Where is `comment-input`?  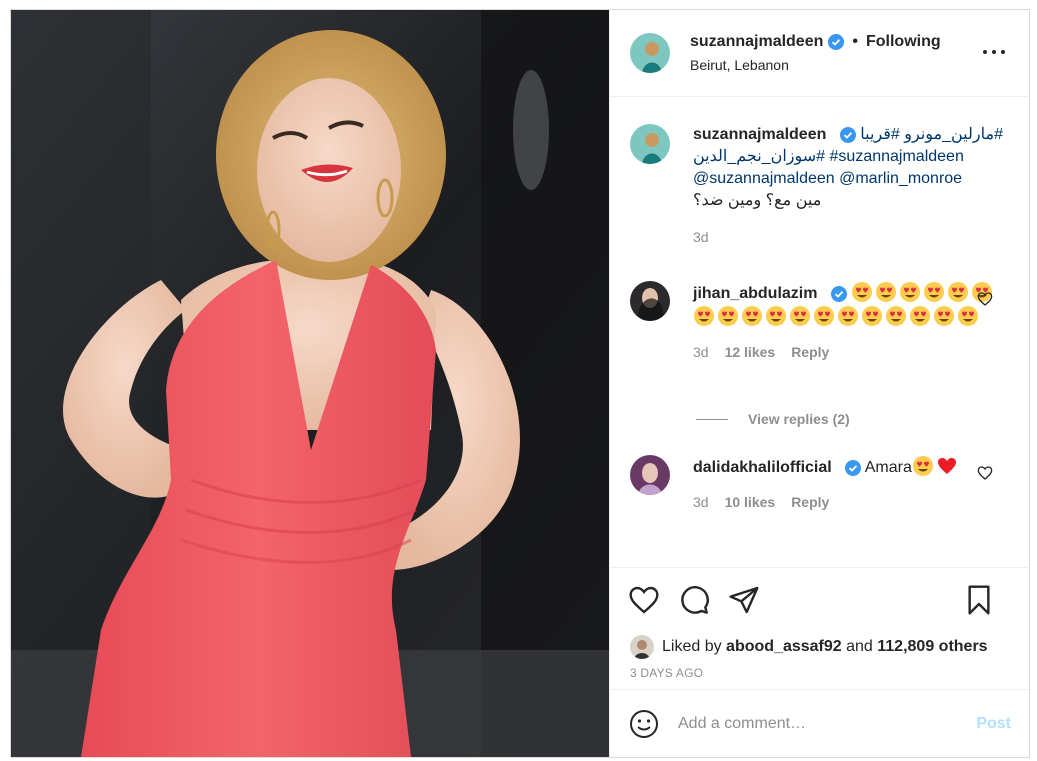 comment-input is located at coordinates (827, 723).